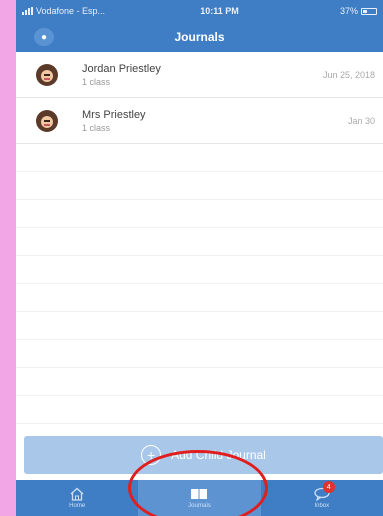  I want to click on profile-icon: ●, so click(44, 37).